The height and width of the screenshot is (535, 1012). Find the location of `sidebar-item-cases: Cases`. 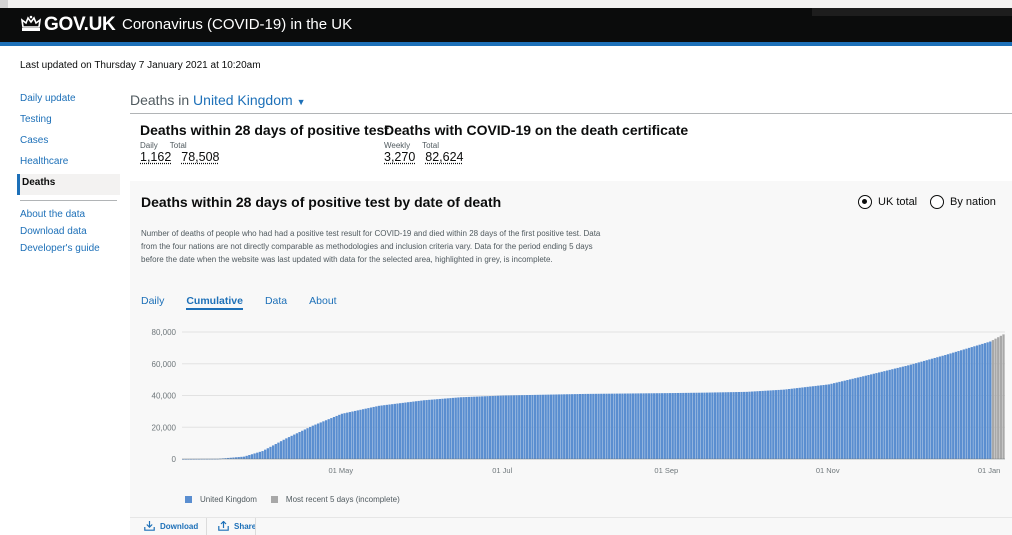

sidebar-item-cases: Cases is located at coordinates (70, 142).